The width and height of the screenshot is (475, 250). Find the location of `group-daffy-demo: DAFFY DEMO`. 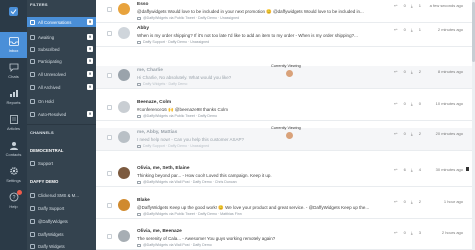

group-daffy-demo: DAFFY DEMO is located at coordinates (61, 182).